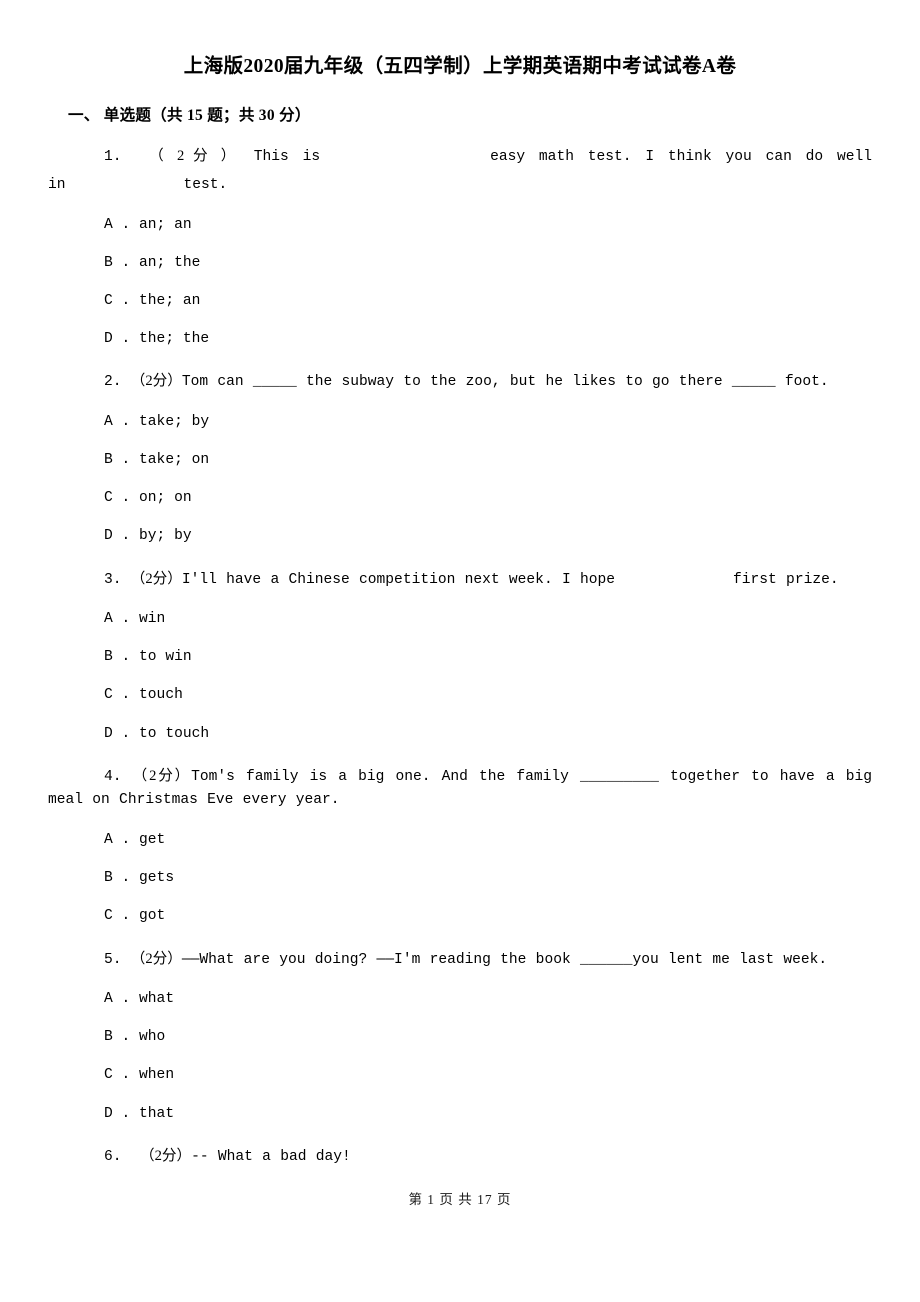 The width and height of the screenshot is (920, 1302). I want to click on question-number: 5., so click(113, 959).